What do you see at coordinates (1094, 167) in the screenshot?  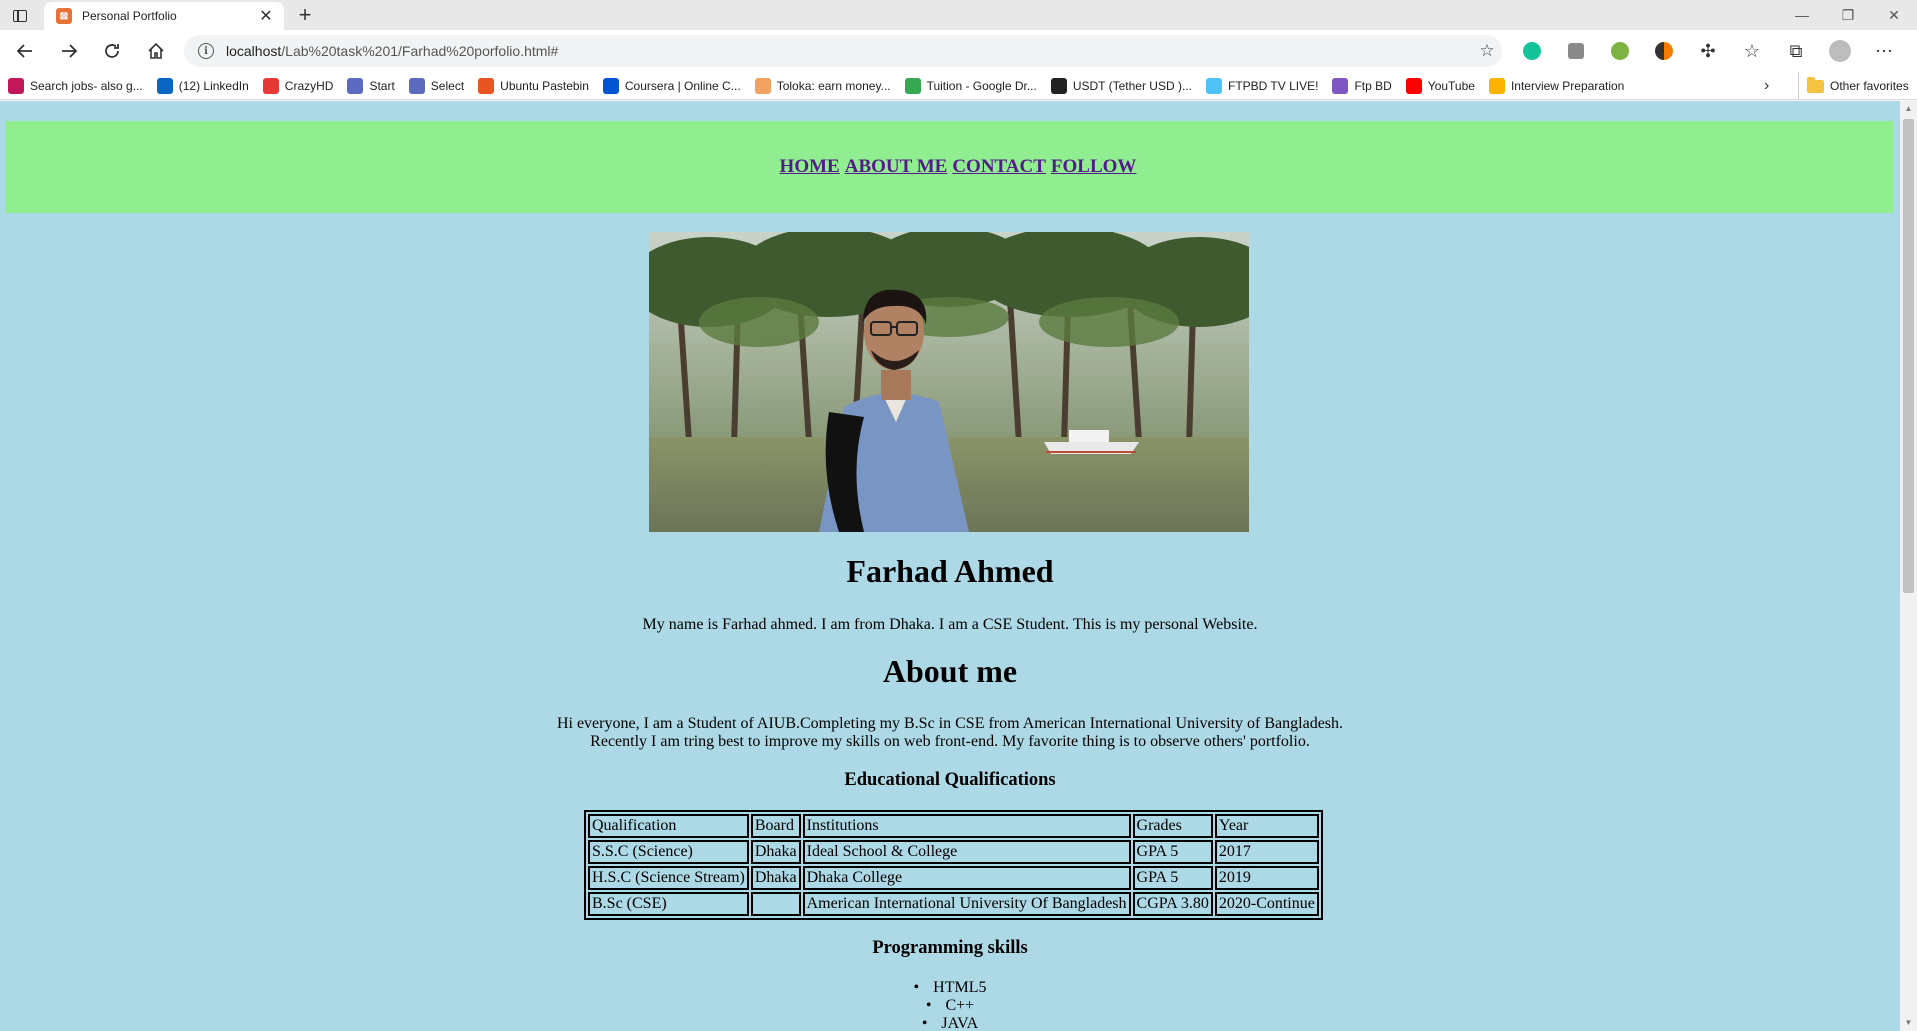 I see `nav-follow-link: FOLLOW` at bounding box center [1094, 167].